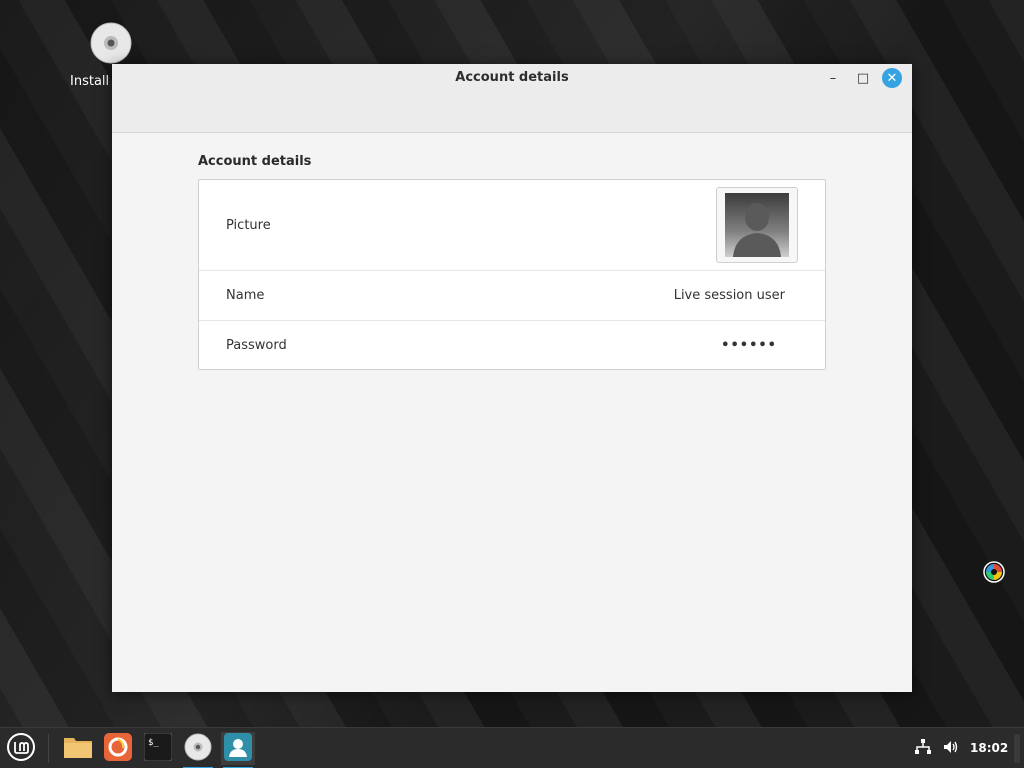 The image size is (1024, 768). Describe the element at coordinates (512, 296) in the screenshot. I see `name-row: Name Live session user` at that location.